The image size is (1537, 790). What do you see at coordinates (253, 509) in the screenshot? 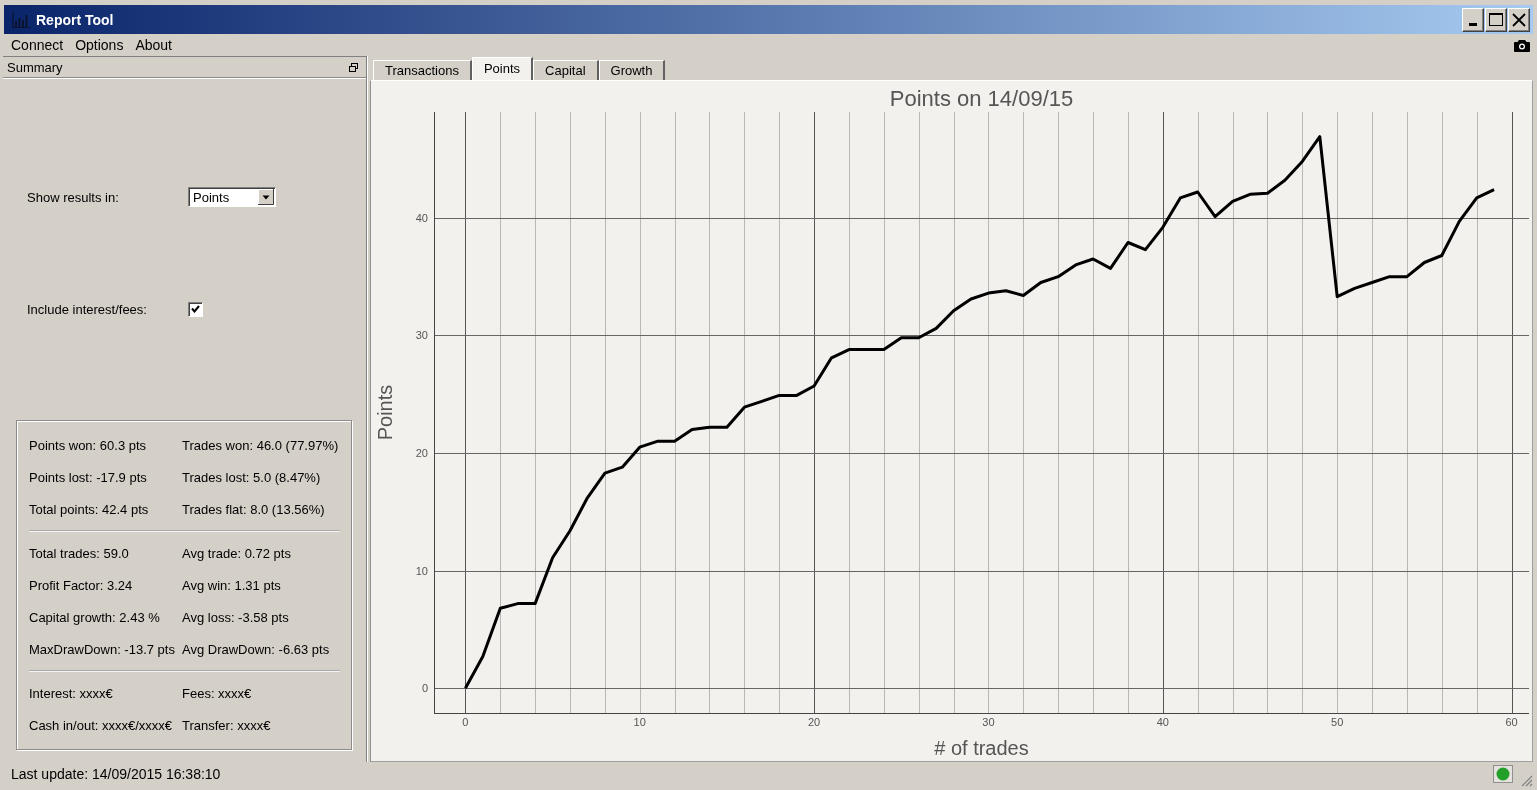
I see `stat-text: Trades flat: 8.0 (13.56%)` at bounding box center [253, 509].